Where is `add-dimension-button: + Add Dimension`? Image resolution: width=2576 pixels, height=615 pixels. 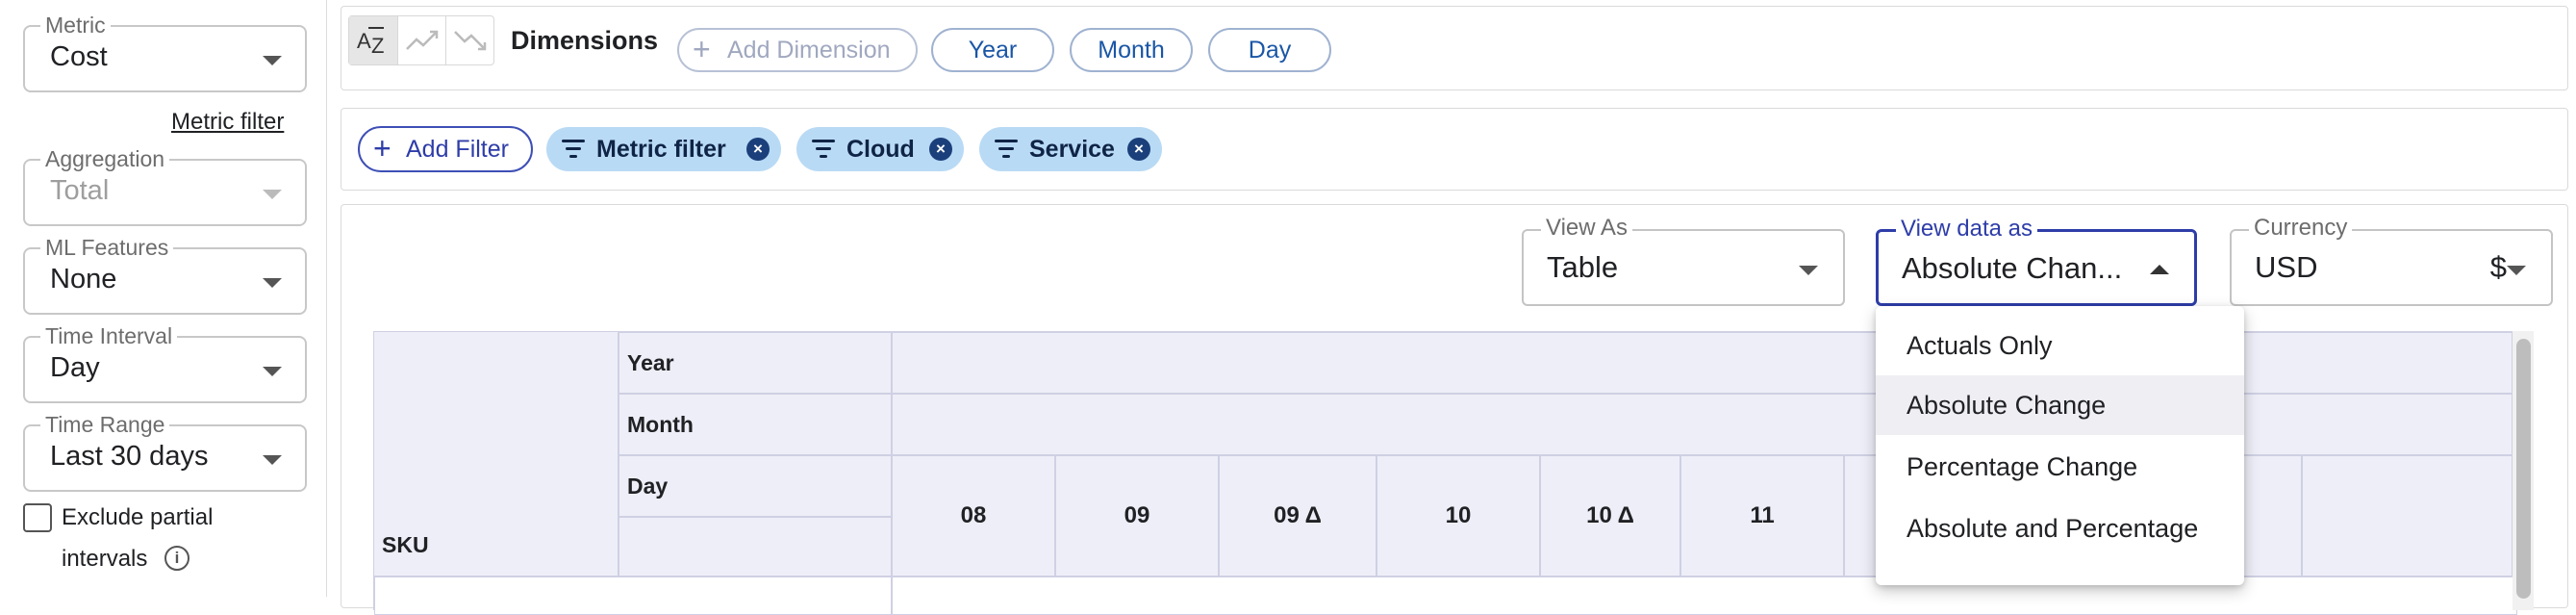
add-dimension-button: + Add Dimension is located at coordinates (797, 50).